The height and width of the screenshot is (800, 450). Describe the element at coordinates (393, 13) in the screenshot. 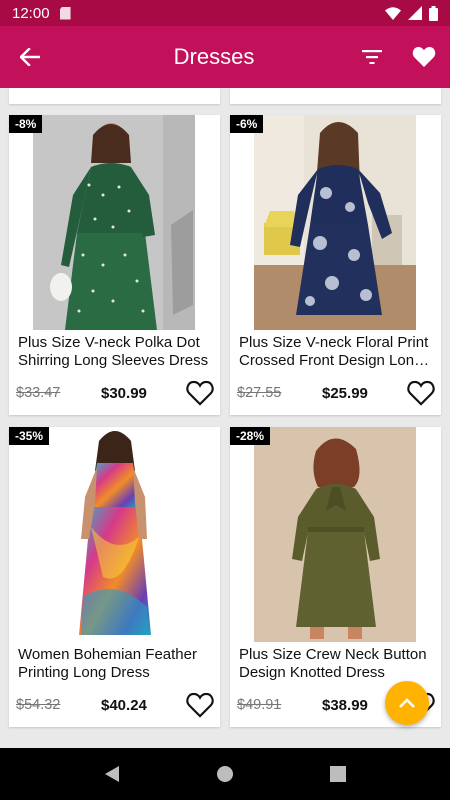

I see `wifi-icon` at that location.